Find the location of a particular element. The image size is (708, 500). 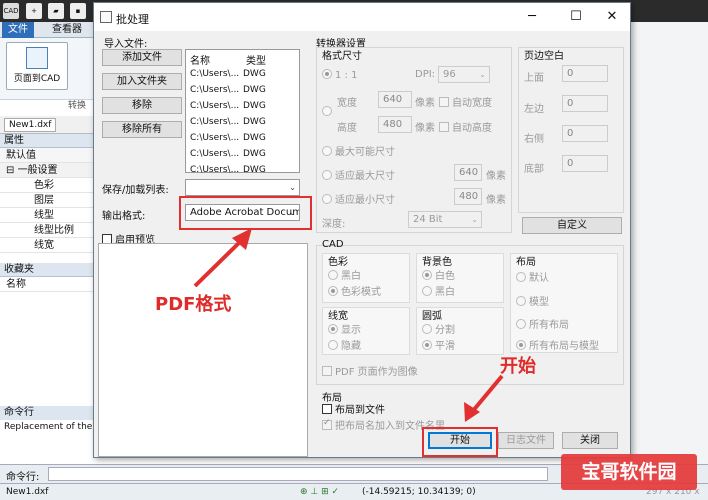

start-annotation: 开始 is located at coordinates (518, 366).